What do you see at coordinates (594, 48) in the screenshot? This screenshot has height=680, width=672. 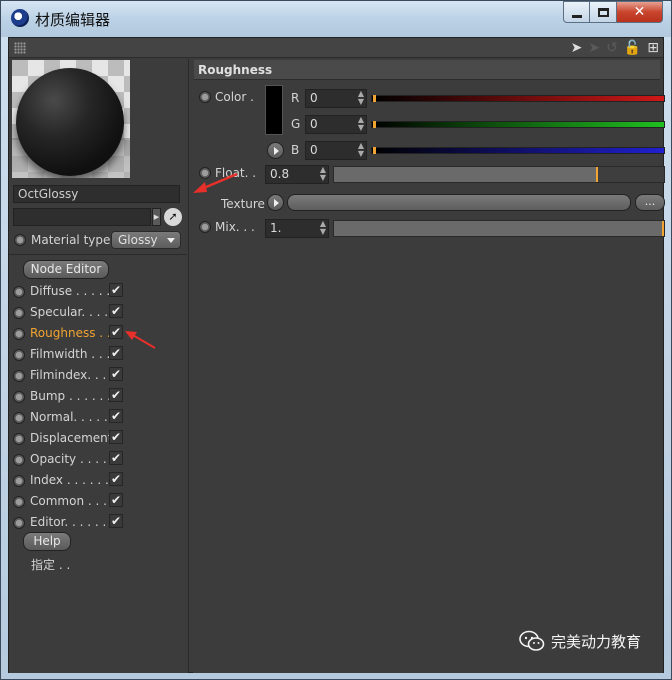 I see `forward-arrow-icon: ➤` at bounding box center [594, 48].